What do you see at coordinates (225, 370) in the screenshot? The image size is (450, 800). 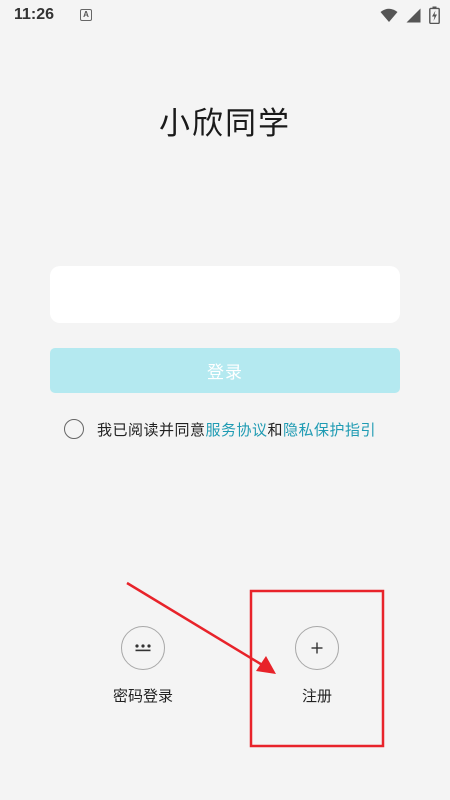 I see `login-button: 登录` at bounding box center [225, 370].